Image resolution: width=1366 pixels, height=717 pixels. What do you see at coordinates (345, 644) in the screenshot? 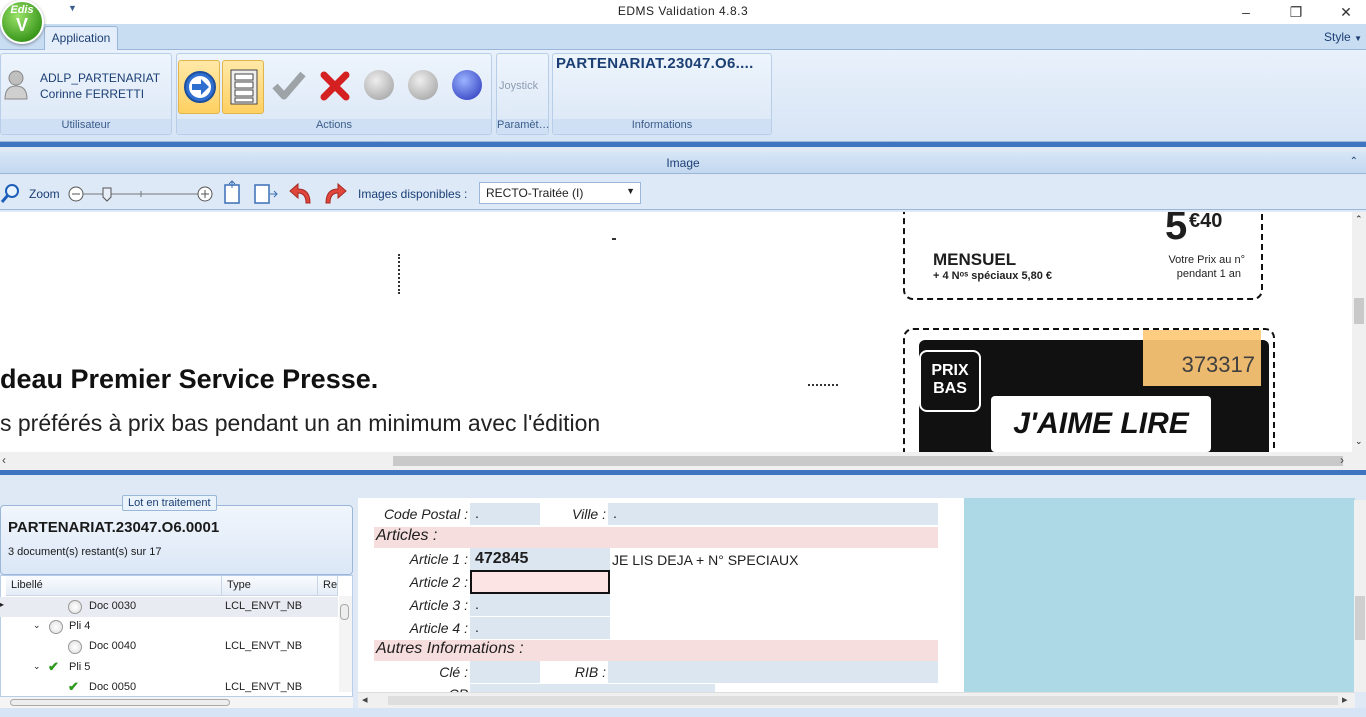
I see `grid-vertical-scrollbar` at bounding box center [345, 644].